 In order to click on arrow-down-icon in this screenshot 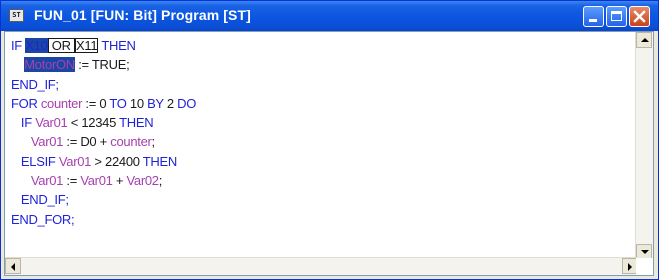, I will do `click(645, 252)`.